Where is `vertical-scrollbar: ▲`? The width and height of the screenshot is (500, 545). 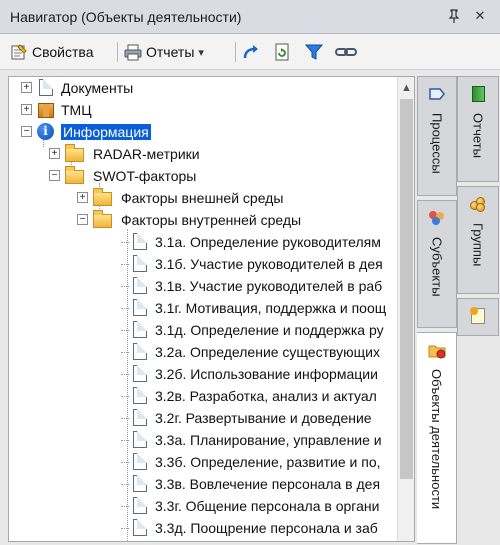 vertical-scrollbar: ▲ is located at coordinates (405, 309).